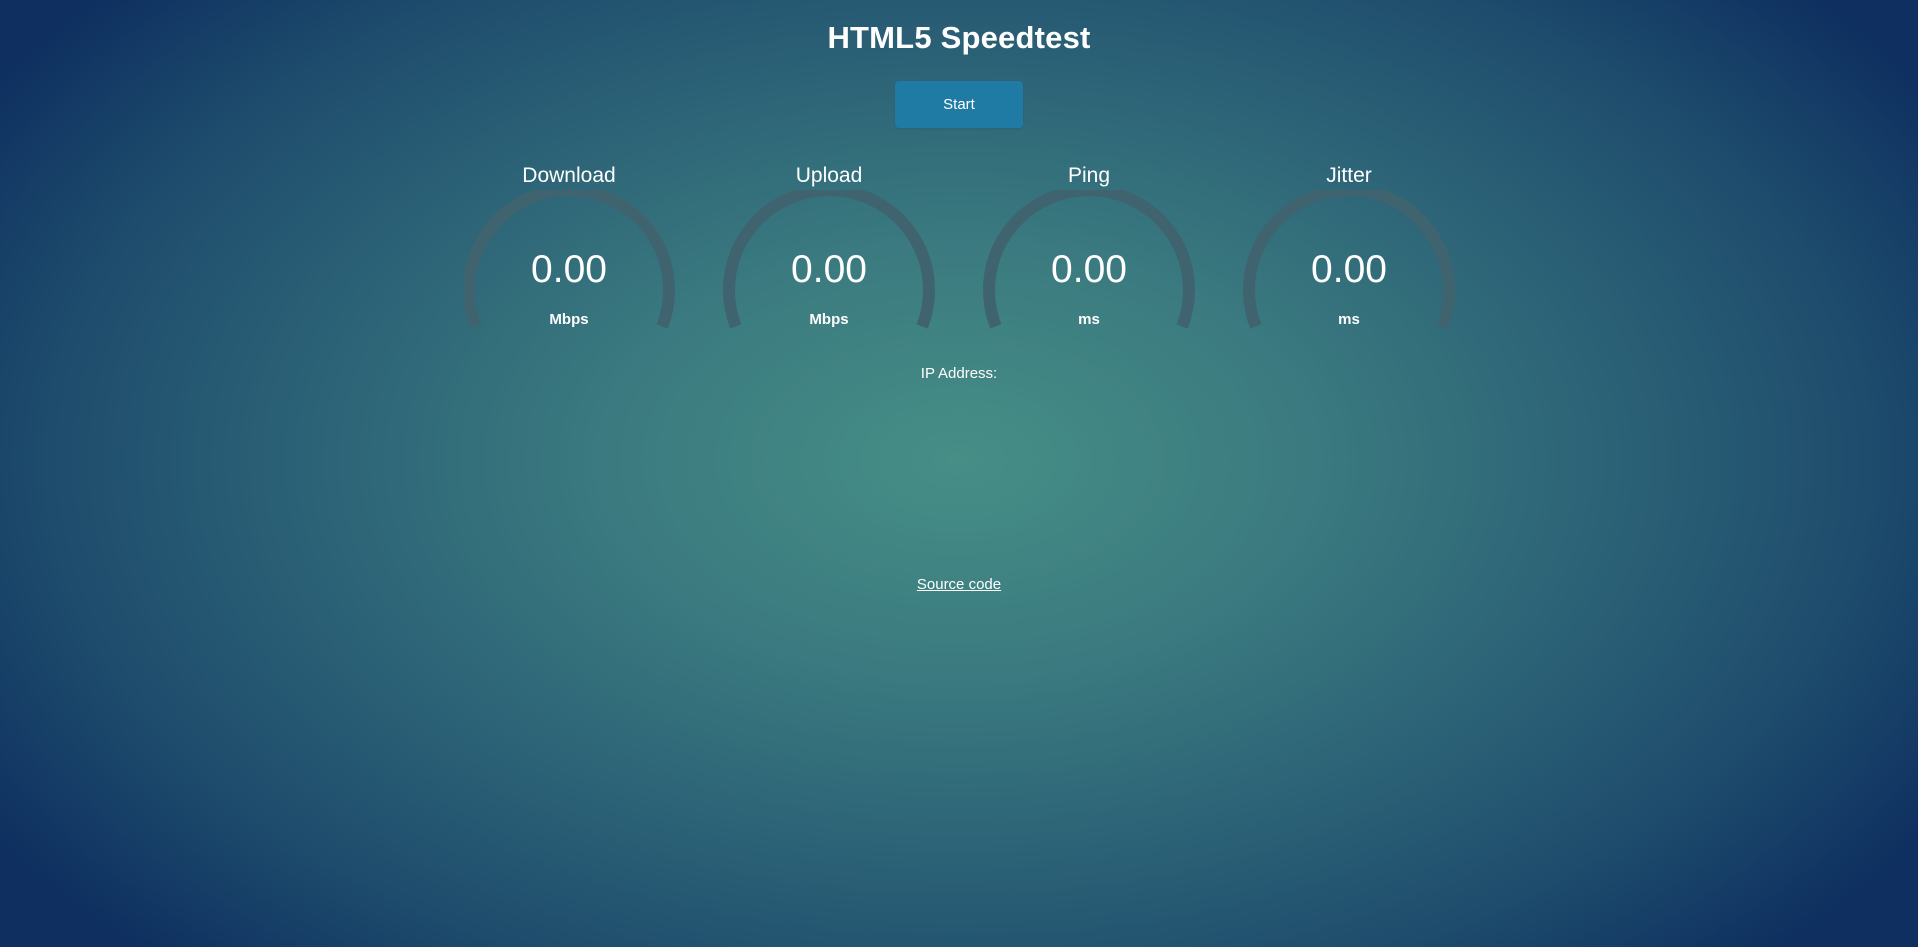 This screenshot has height=947, width=1918. What do you see at coordinates (829, 269) in the screenshot?
I see `upload-value: 0.00` at bounding box center [829, 269].